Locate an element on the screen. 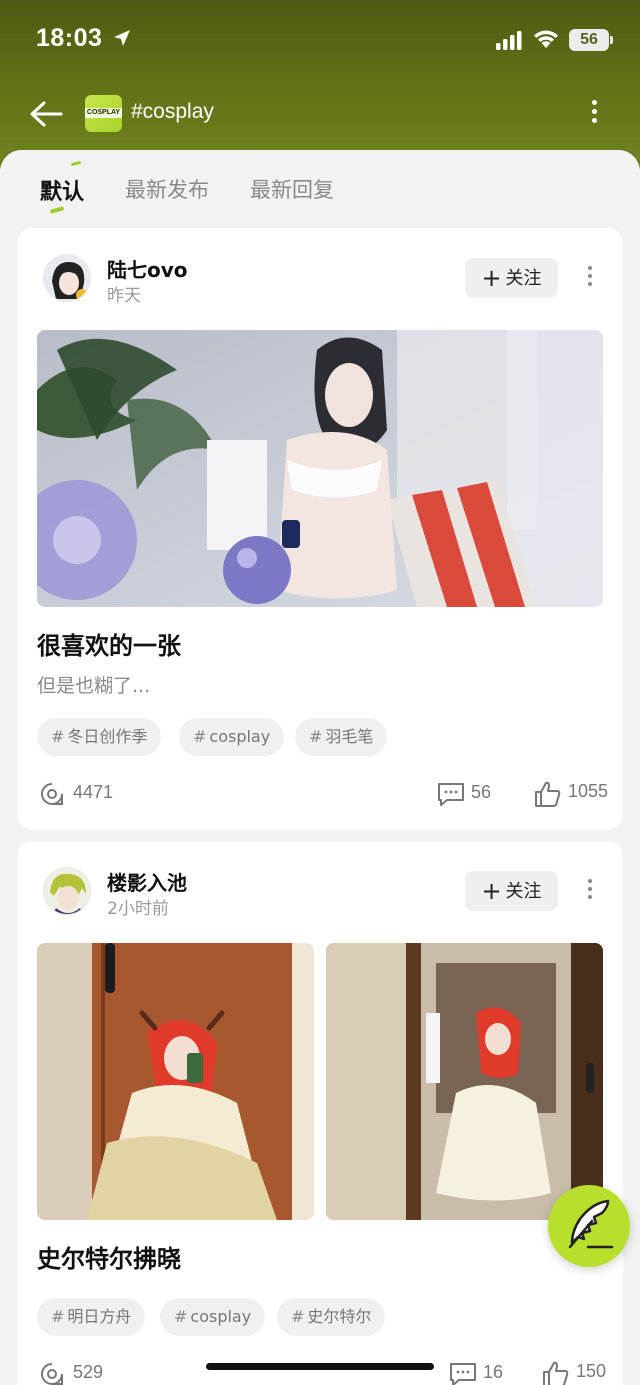  tab-bar: 默认 最新发布 最新回复 is located at coordinates (320, 187).